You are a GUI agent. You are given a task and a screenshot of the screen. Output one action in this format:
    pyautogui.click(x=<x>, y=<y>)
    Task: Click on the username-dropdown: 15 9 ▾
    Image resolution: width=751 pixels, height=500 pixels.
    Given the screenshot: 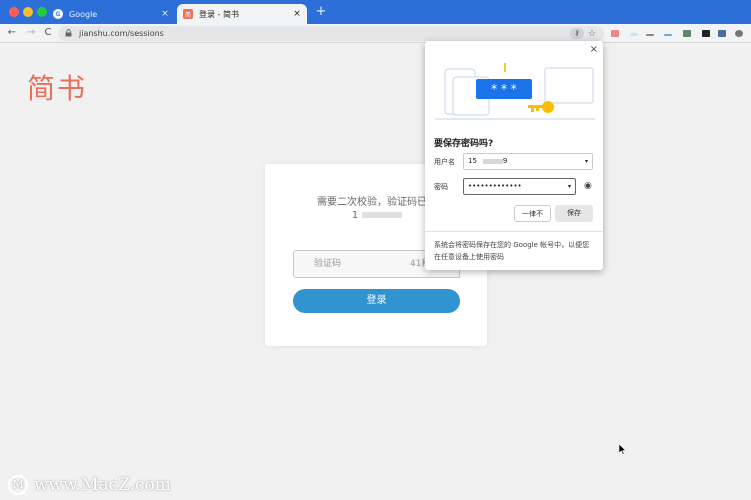 What is the action you would take?
    pyautogui.click(x=528, y=161)
    